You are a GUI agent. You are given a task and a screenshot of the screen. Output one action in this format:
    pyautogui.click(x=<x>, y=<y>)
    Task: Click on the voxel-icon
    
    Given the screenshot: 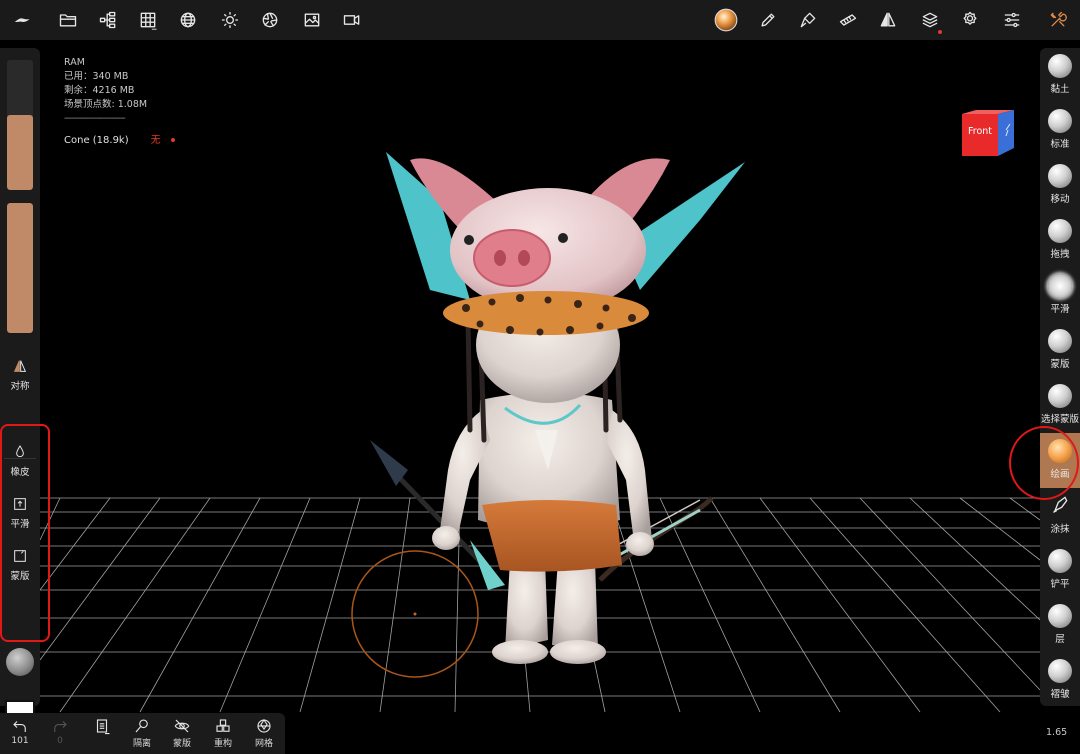 What is the action you would take?
    pyautogui.click(x=223, y=725)
    